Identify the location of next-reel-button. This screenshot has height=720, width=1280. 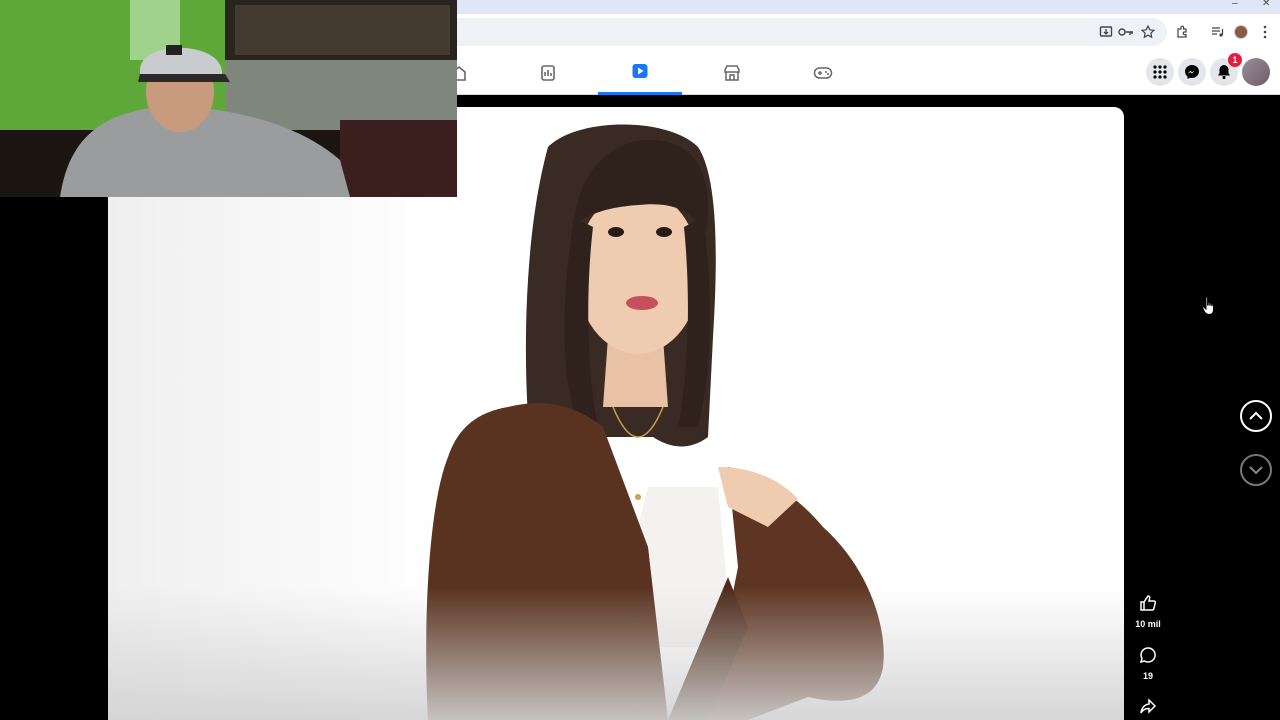
(1256, 470).